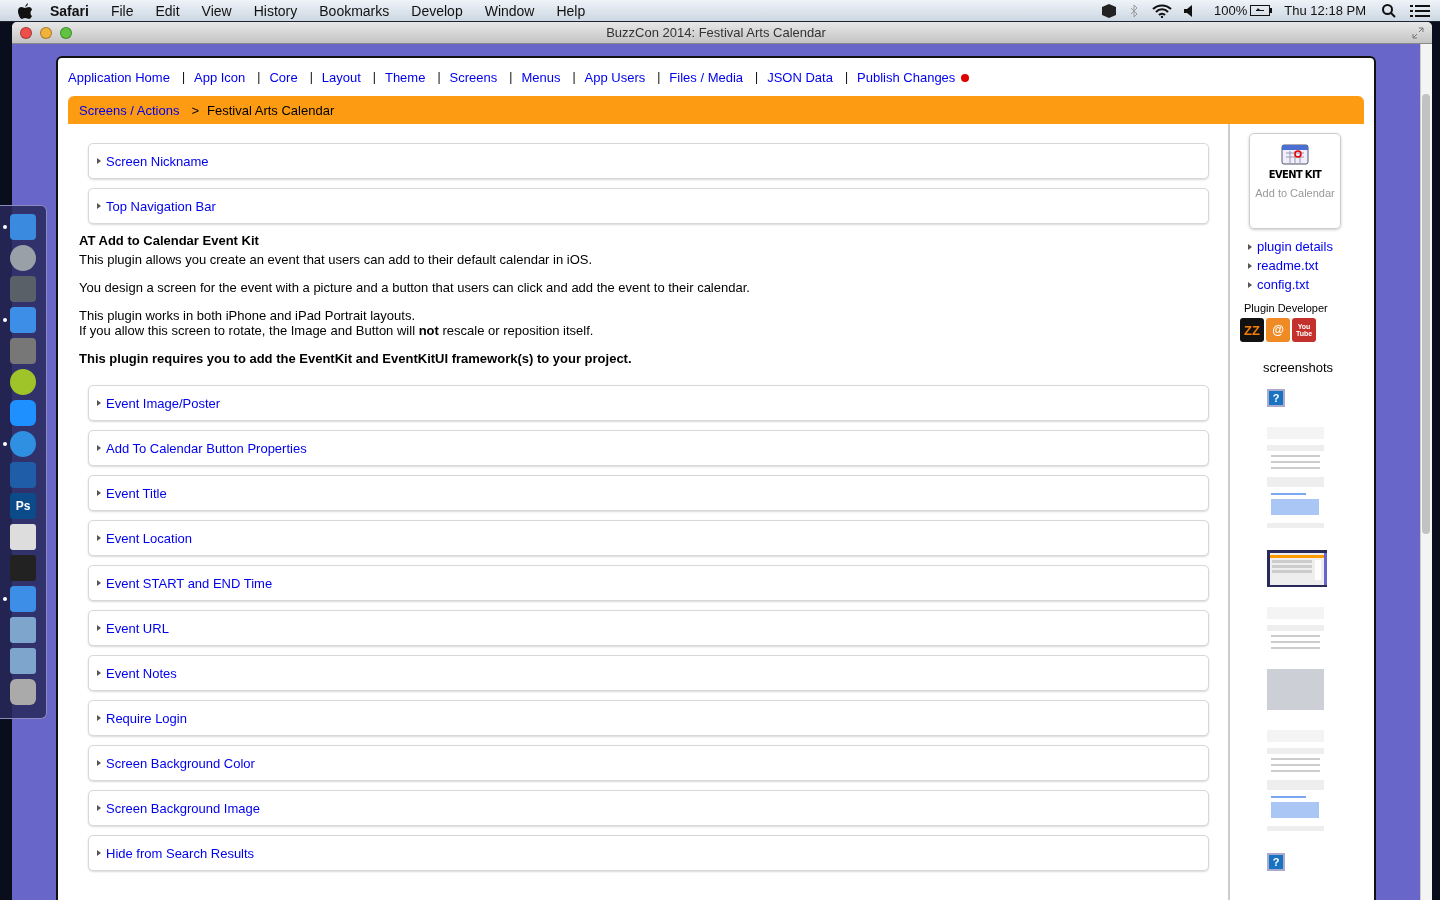 The height and width of the screenshot is (900, 1440). Describe the element at coordinates (571, 10) in the screenshot. I see `menu-item: Help` at that location.